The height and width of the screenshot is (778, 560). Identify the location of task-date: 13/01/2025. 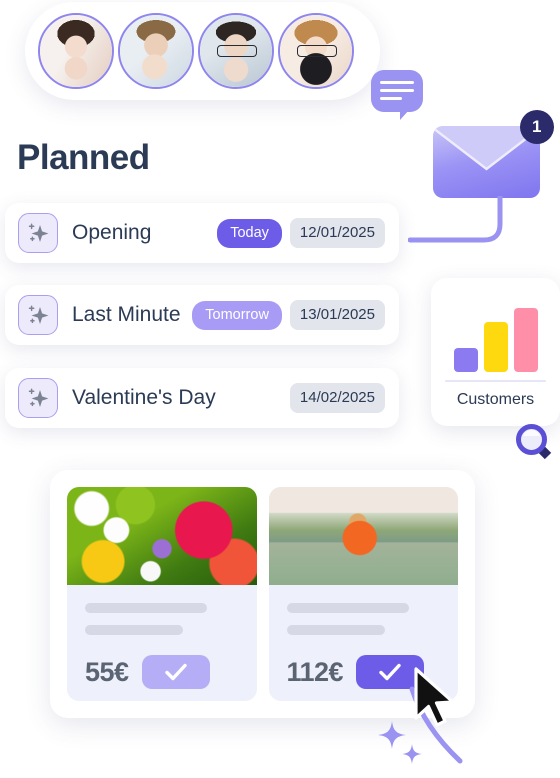
(337, 315).